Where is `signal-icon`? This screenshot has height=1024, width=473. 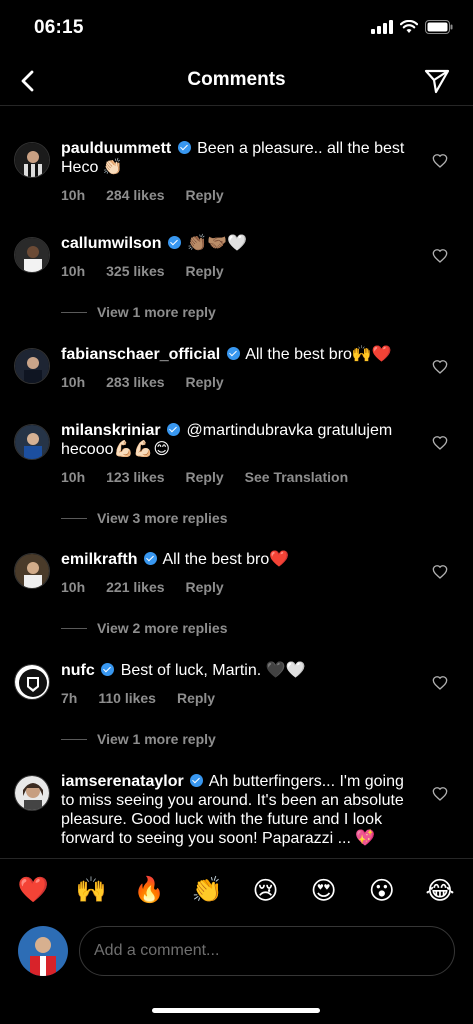 signal-icon is located at coordinates (382, 27).